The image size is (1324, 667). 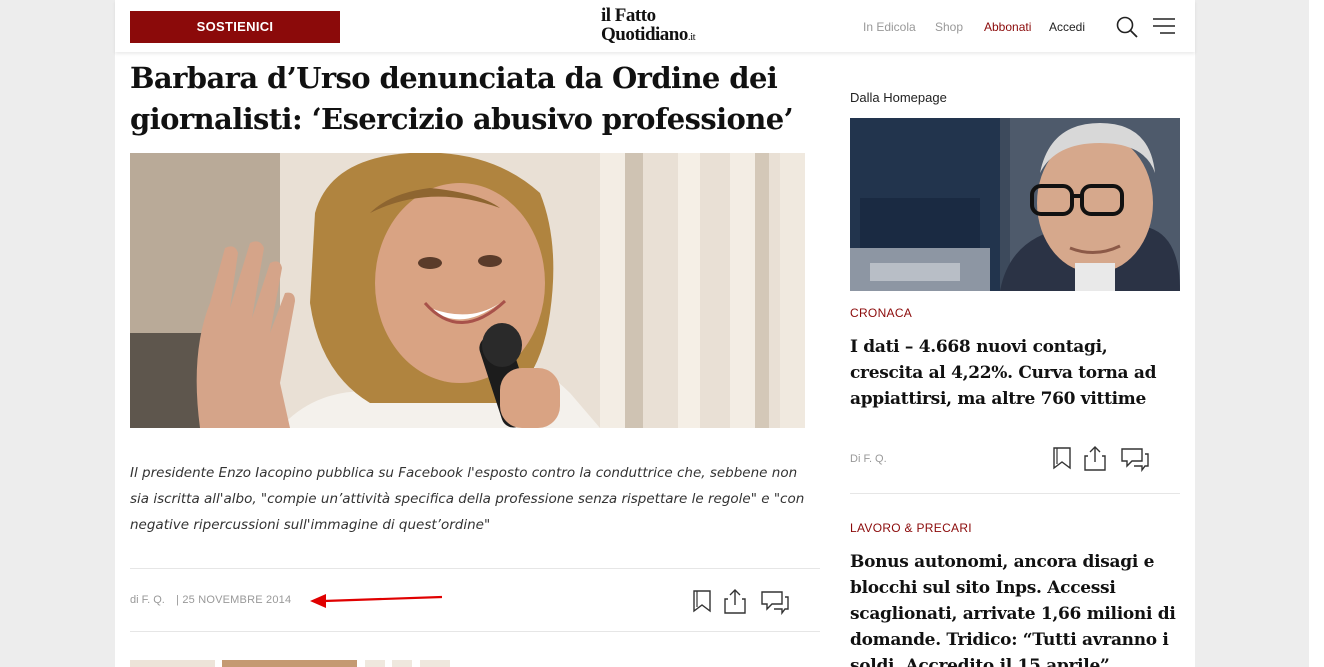 What do you see at coordinates (1127, 27) in the screenshot?
I see `search-icon` at bounding box center [1127, 27].